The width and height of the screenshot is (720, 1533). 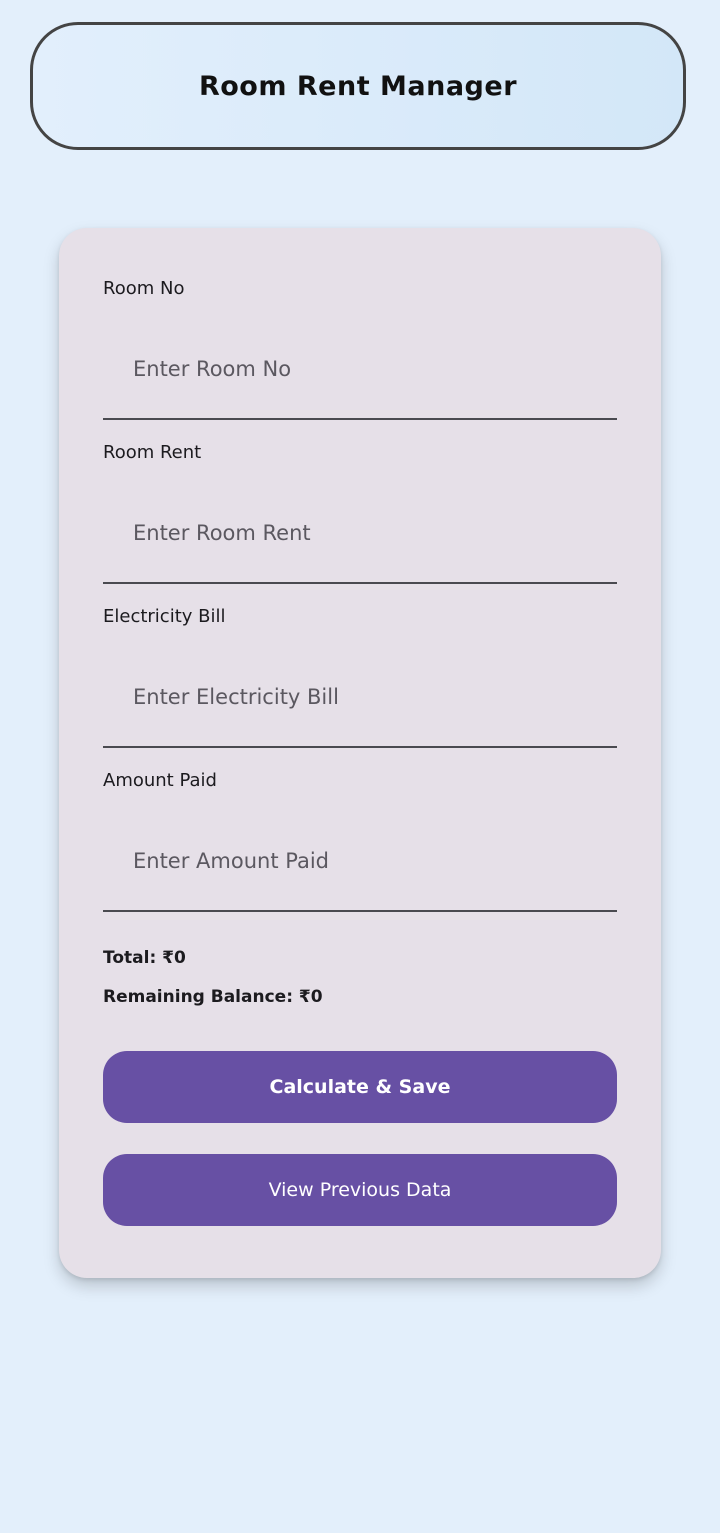 I want to click on room-rent-input, so click(x=360, y=534).